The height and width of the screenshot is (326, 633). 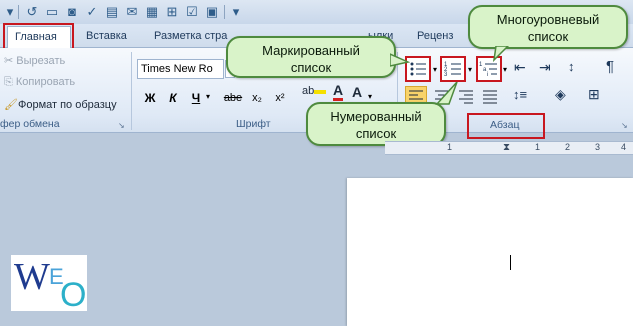 I want to click on picture-icon: ▣, so click(x=212, y=12).